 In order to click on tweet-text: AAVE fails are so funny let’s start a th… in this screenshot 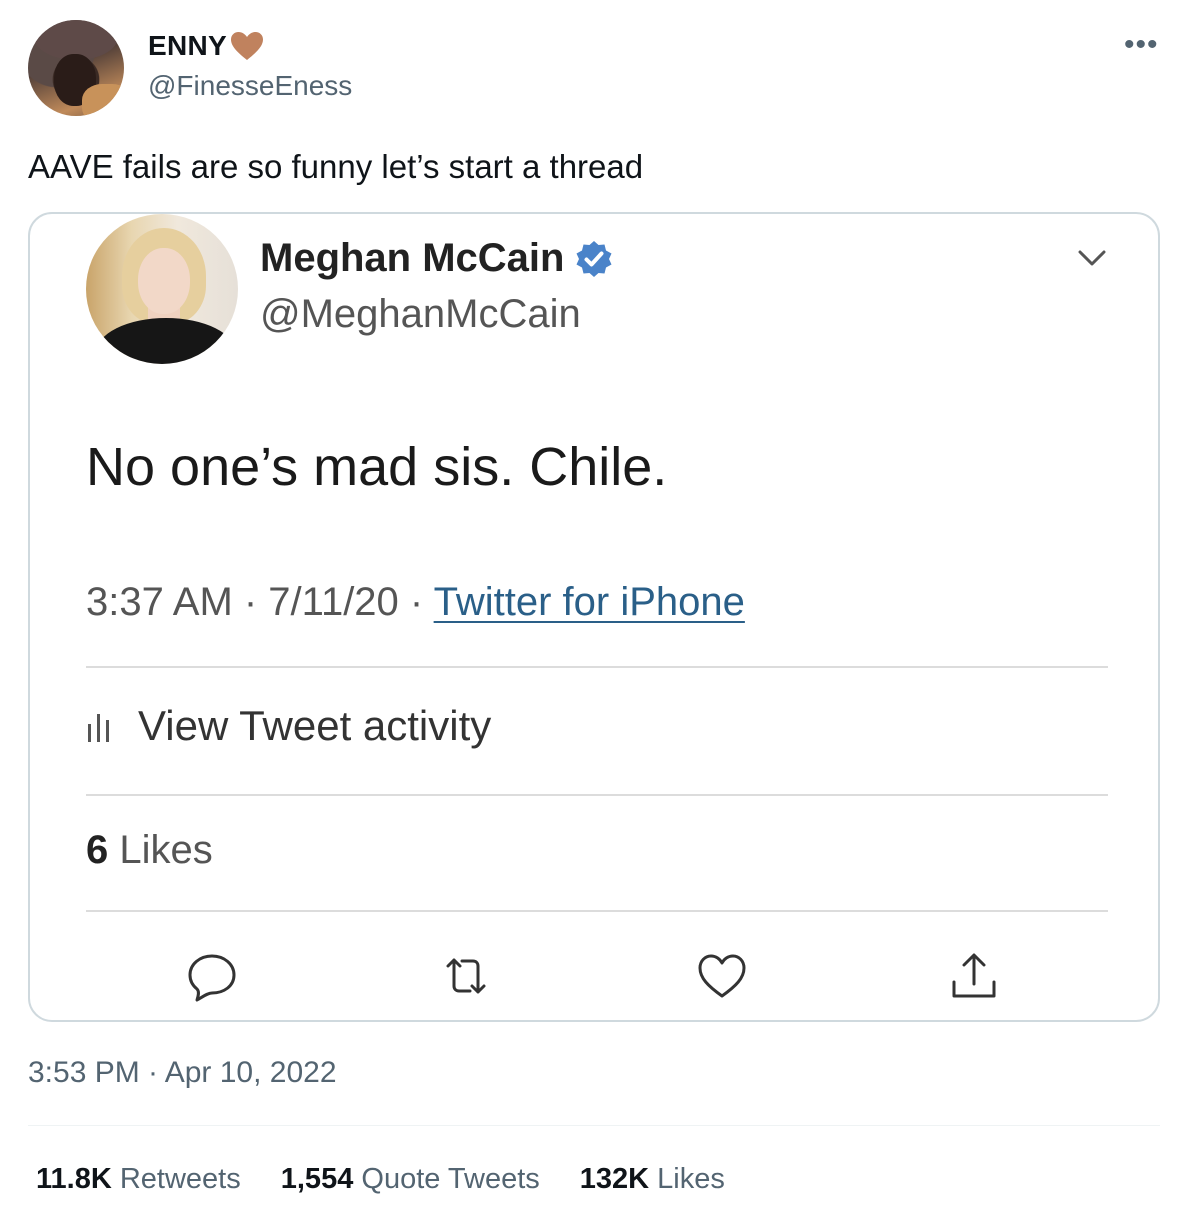, I will do `click(336, 166)`.